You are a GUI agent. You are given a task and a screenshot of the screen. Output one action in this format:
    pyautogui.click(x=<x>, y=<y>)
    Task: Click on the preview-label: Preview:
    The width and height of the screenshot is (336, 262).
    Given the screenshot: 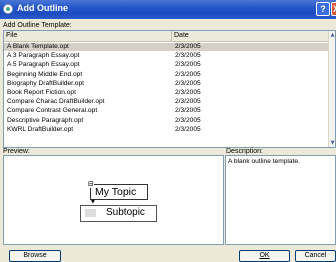 What is the action you would take?
    pyautogui.click(x=16, y=151)
    